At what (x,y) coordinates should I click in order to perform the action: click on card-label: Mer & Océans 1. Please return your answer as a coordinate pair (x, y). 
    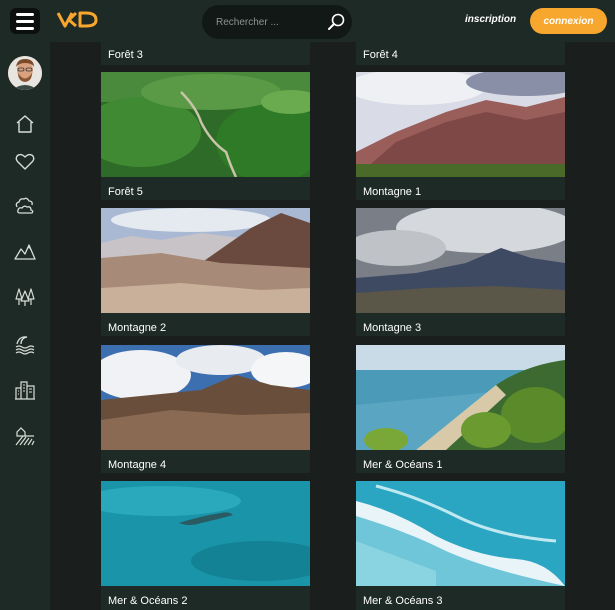
    Looking at the image, I should click on (403, 465).